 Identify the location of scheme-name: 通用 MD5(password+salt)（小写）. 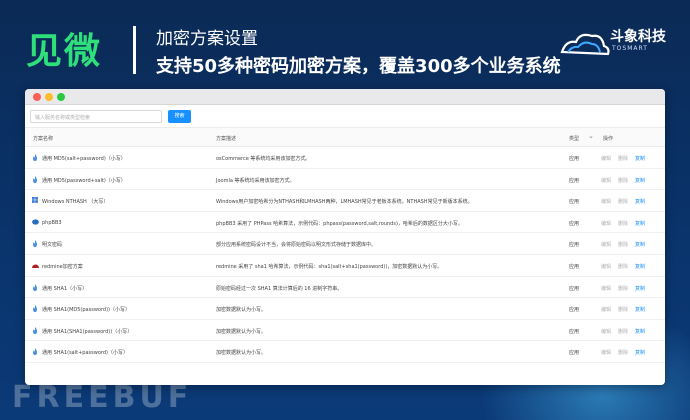
(84, 180).